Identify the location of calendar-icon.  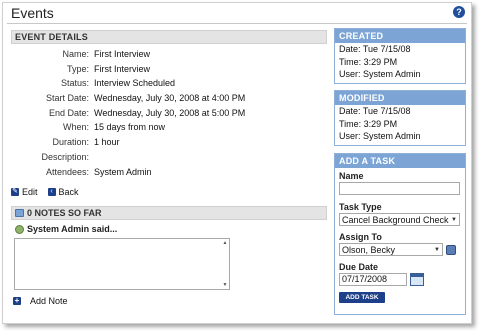
(417, 279).